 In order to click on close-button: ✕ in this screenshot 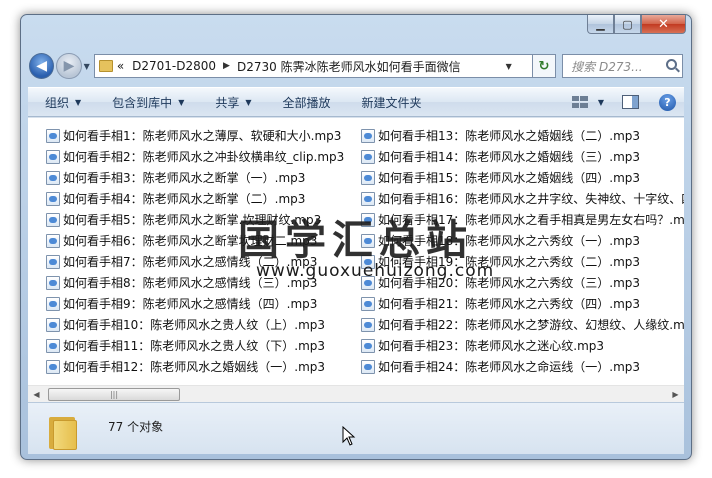, I will do `click(663, 24)`.